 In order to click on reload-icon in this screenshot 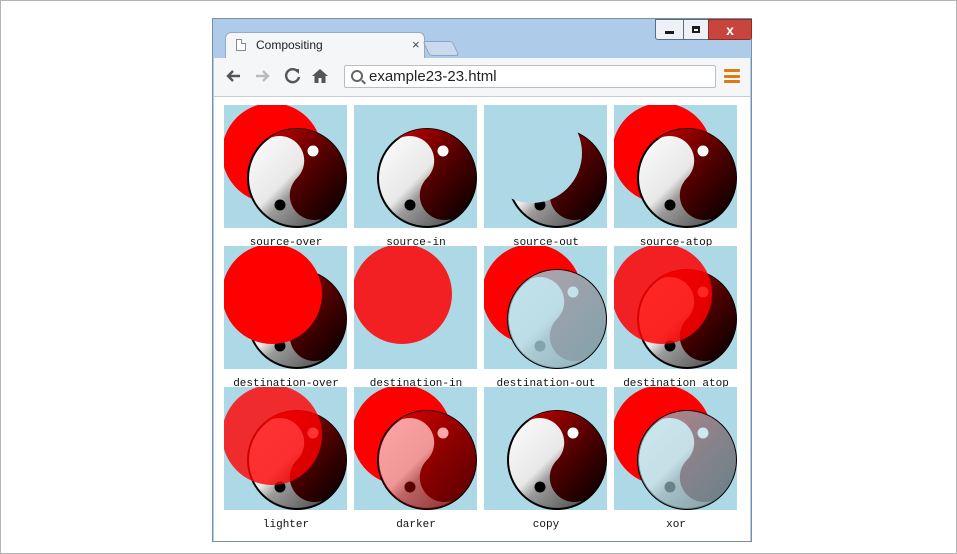, I will do `click(293, 76)`.